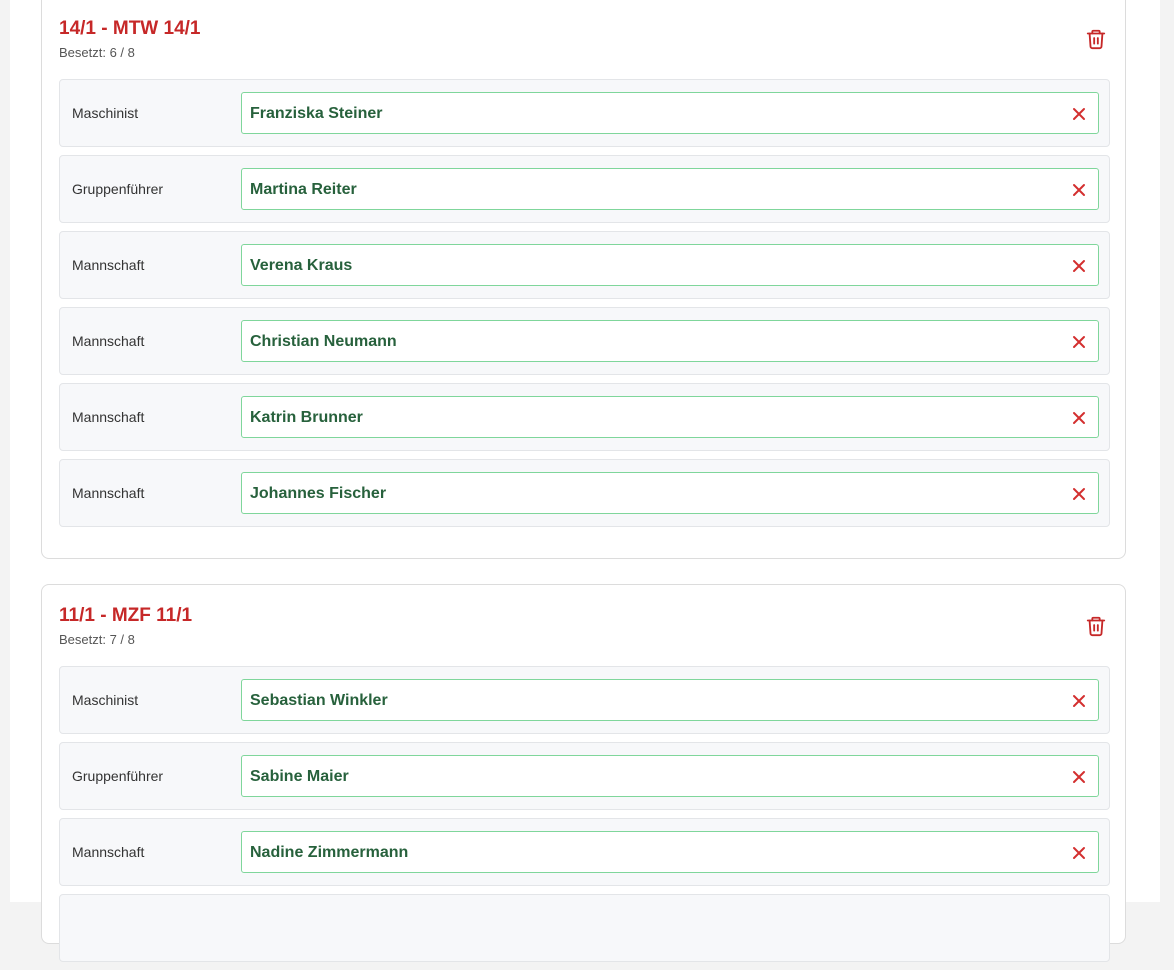 This screenshot has width=1174, height=970. I want to click on slot-row: Gruppenführer Martina Reiter, so click(584, 189).